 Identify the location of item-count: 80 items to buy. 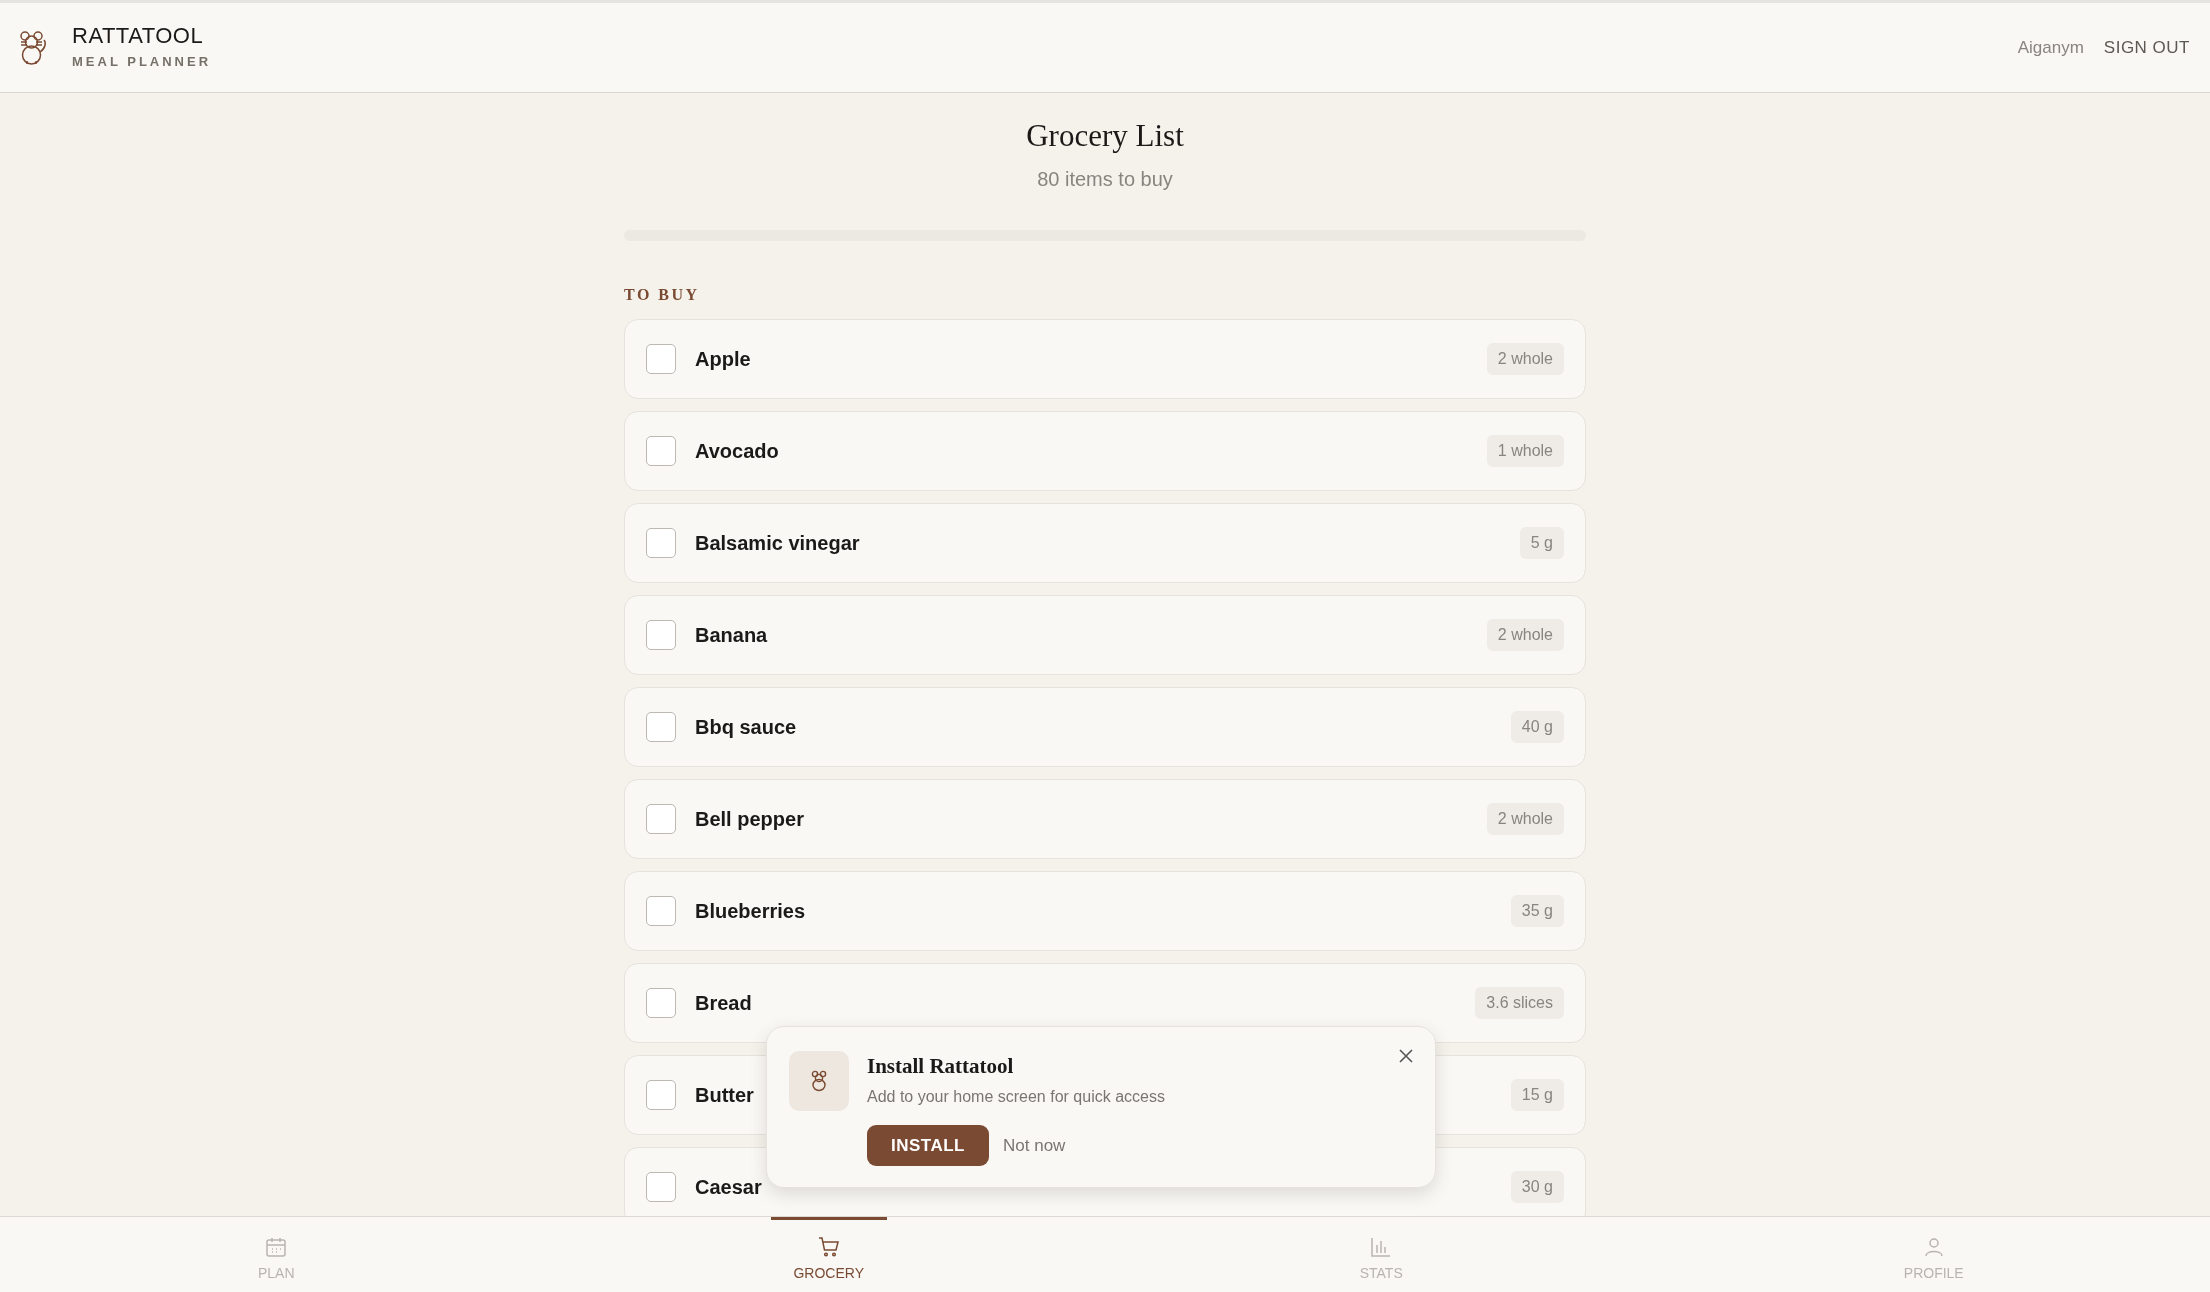
(1105, 180).